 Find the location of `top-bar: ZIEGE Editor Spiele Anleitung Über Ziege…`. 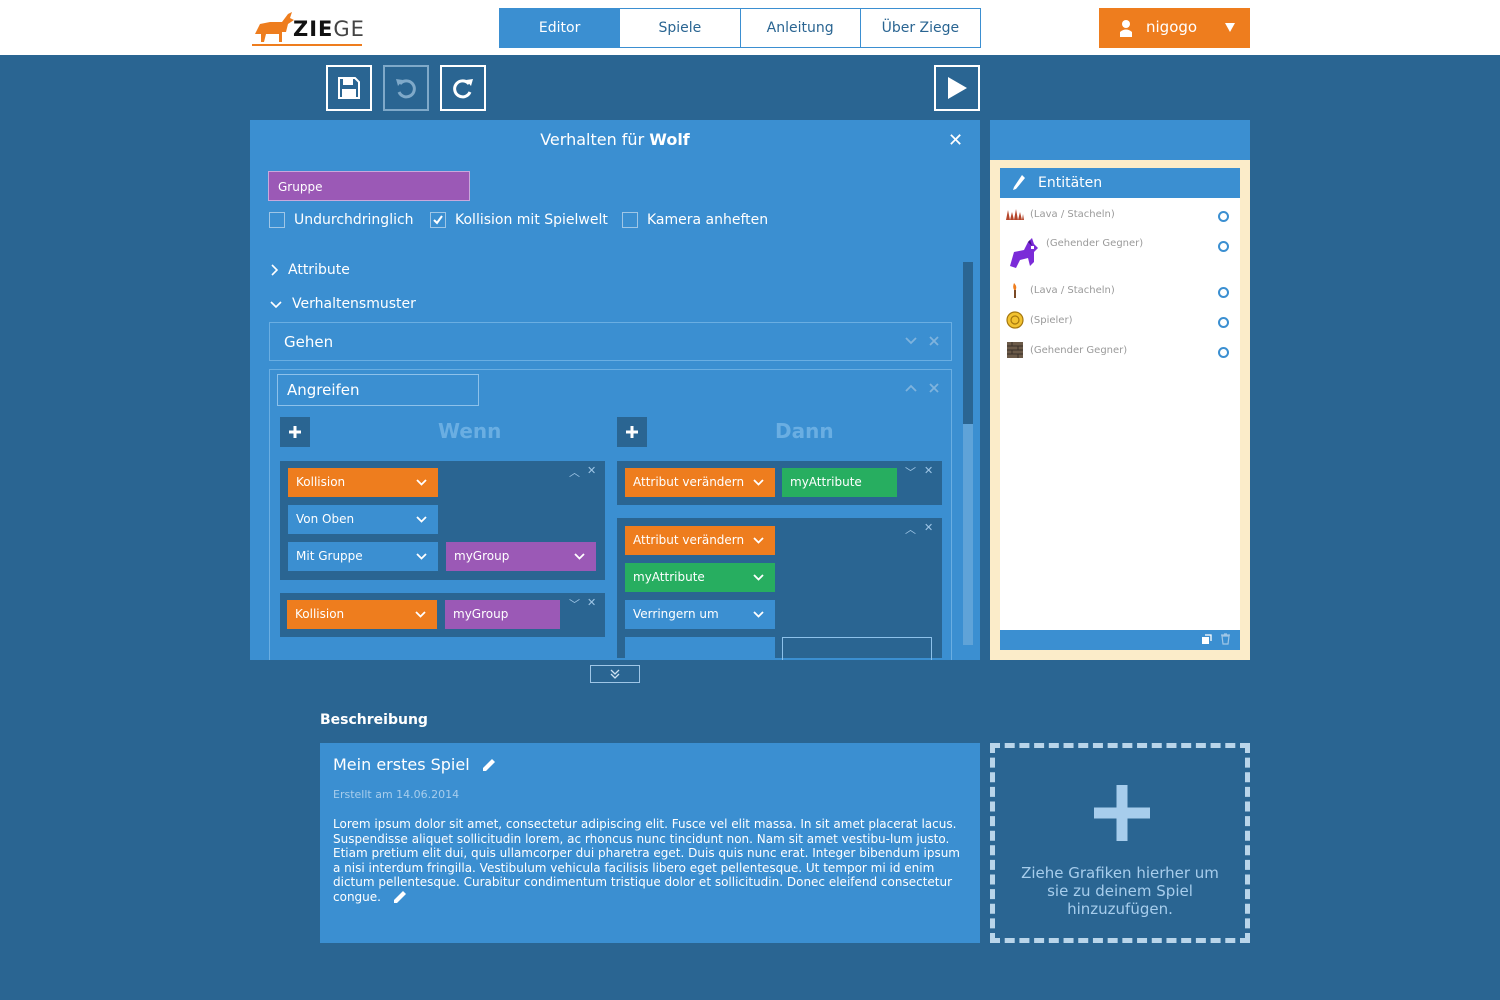

top-bar: ZIEGE Editor Spiele Anleitung Über Ziege… is located at coordinates (750, 27).